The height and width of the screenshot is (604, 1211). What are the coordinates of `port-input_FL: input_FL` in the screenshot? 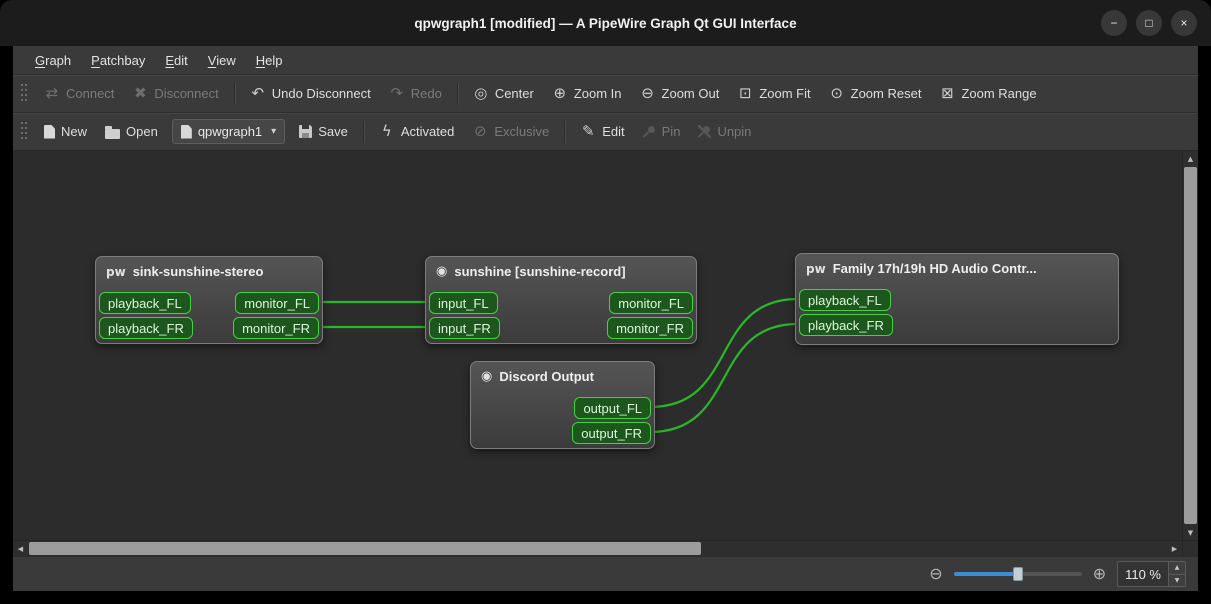 It's located at (463, 303).